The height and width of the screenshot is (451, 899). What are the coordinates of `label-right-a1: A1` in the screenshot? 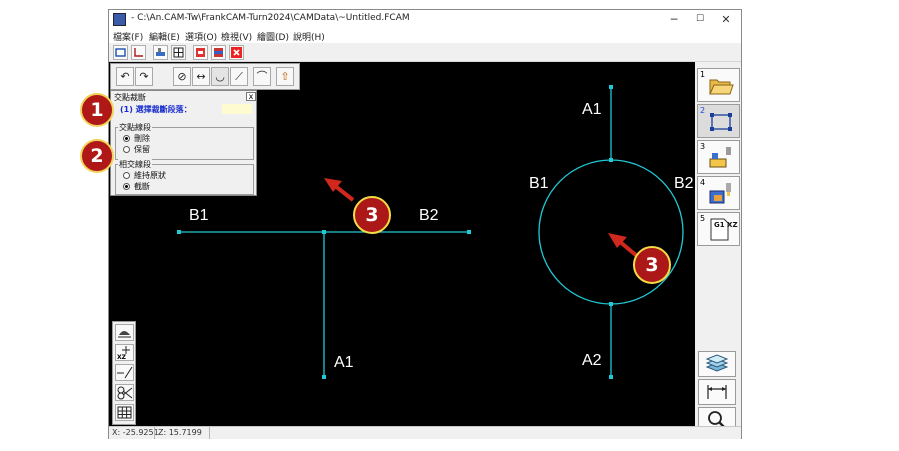 It's located at (592, 109).